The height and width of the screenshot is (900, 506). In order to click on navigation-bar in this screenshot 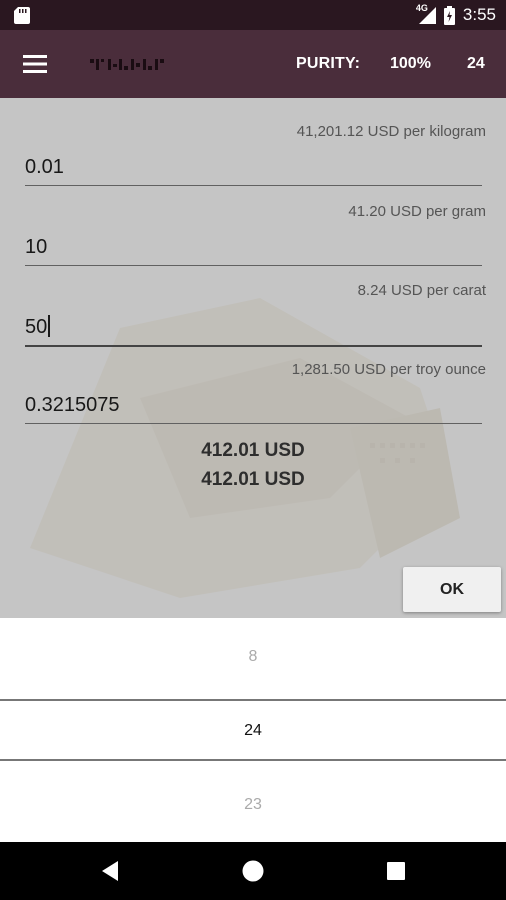, I will do `click(253, 871)`.